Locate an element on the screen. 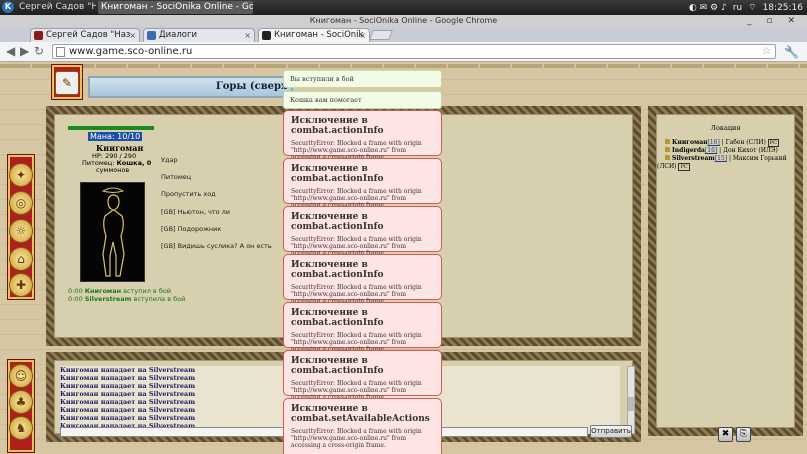  player-level: [15] is located at coordinates (721, 158).